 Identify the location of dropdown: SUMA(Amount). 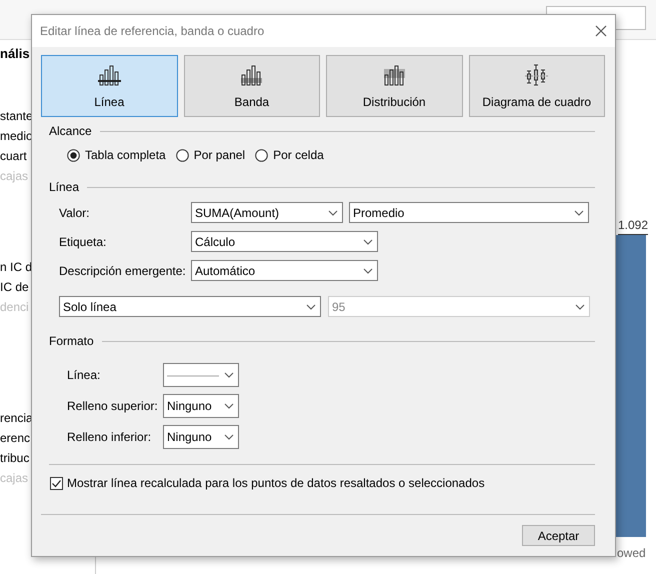
(267, 212).